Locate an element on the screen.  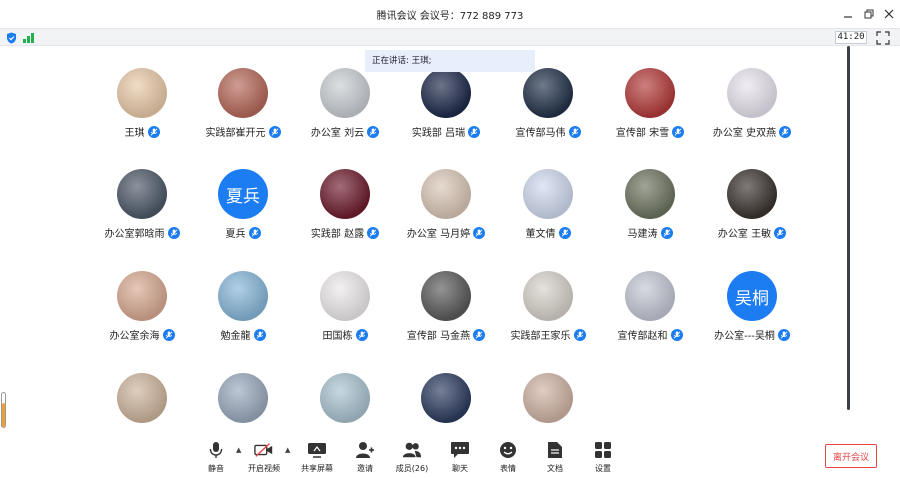
window-title: 腾讯会议 会议号：772 889 773 is located at coordinates (450, 16).